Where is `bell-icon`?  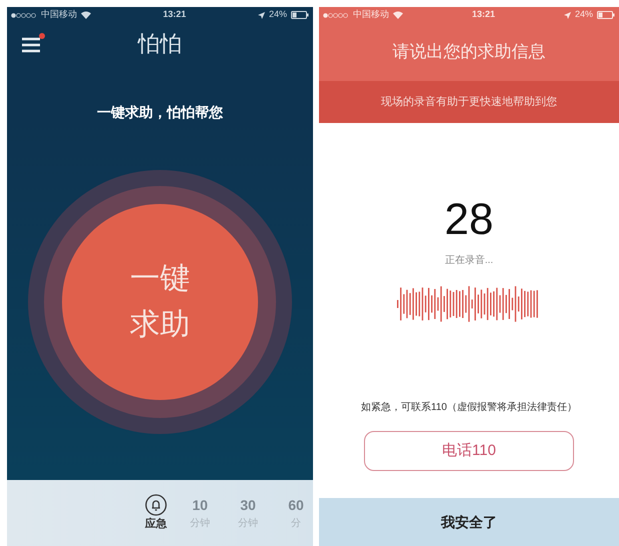 bell-icon is located at coordinates (156, 505).